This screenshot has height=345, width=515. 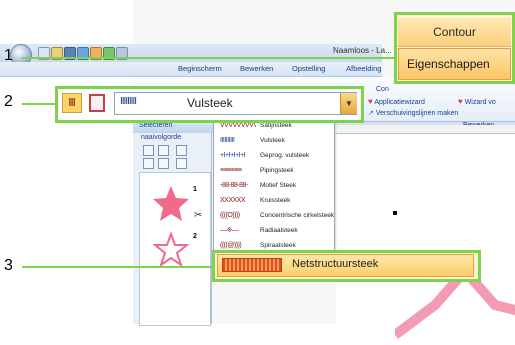 I want to click on motif-stitch-icon: -88-88-88-, so click(x=234, y=185).